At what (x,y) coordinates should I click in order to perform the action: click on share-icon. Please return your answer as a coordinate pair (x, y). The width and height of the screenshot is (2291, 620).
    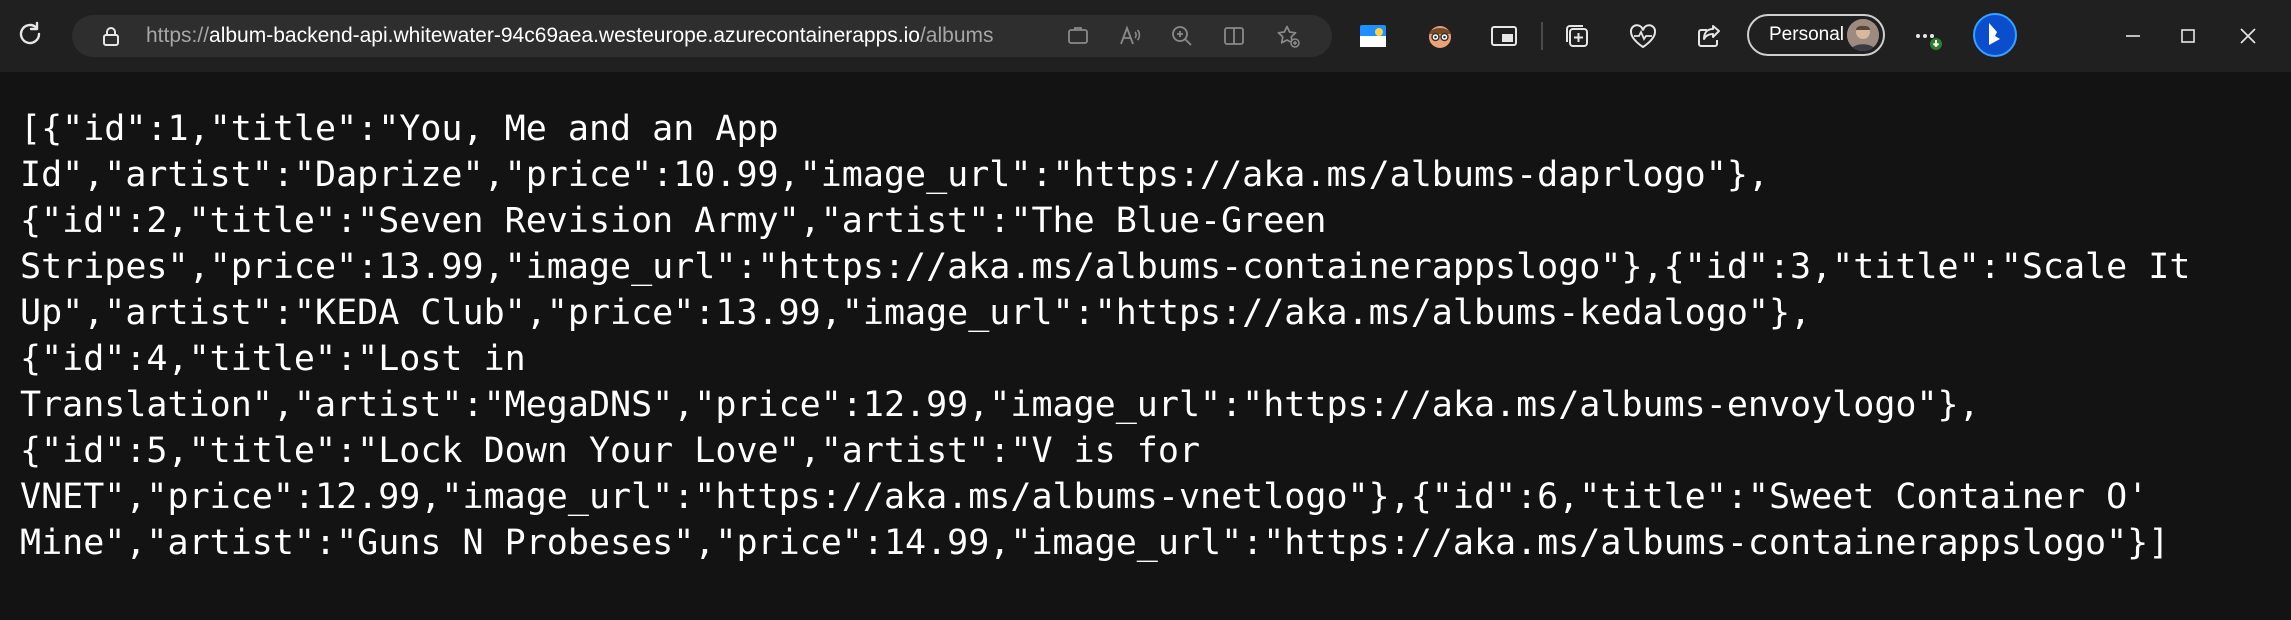
    Looking at the image, I should click on (1709, 36).